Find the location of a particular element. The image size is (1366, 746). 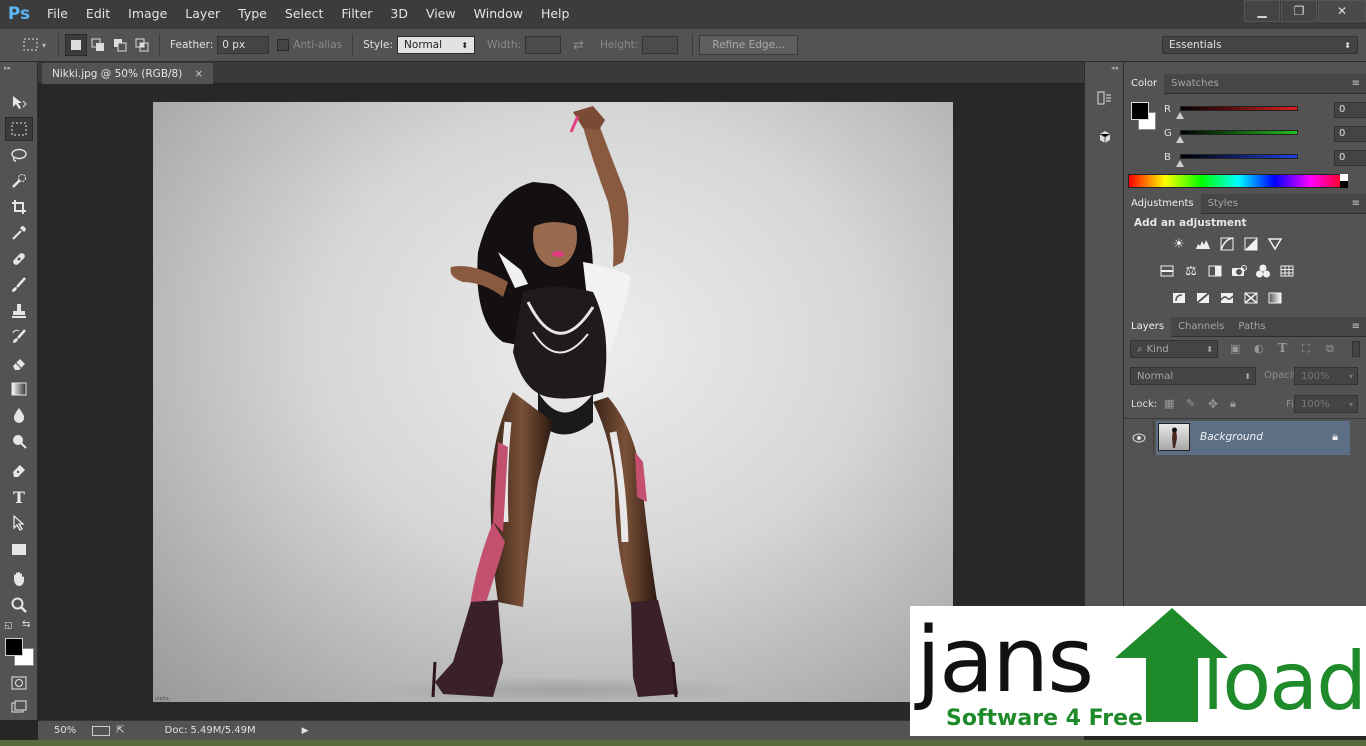

tab-swatches: Swatches is located at coordinates (1195, 84).